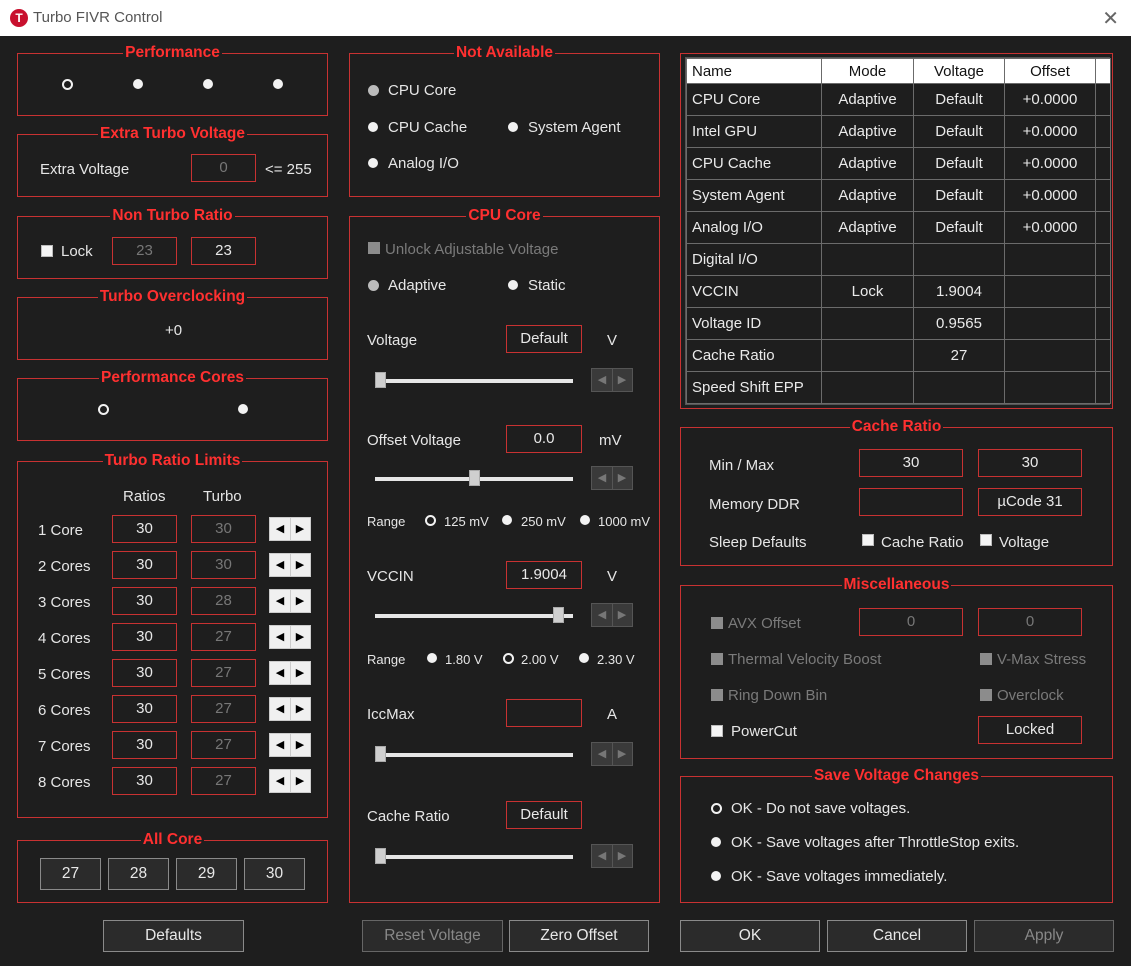 The image size is (1131, 966). I want to click on offset-voltage-slider-thumb, so click(474, 478).